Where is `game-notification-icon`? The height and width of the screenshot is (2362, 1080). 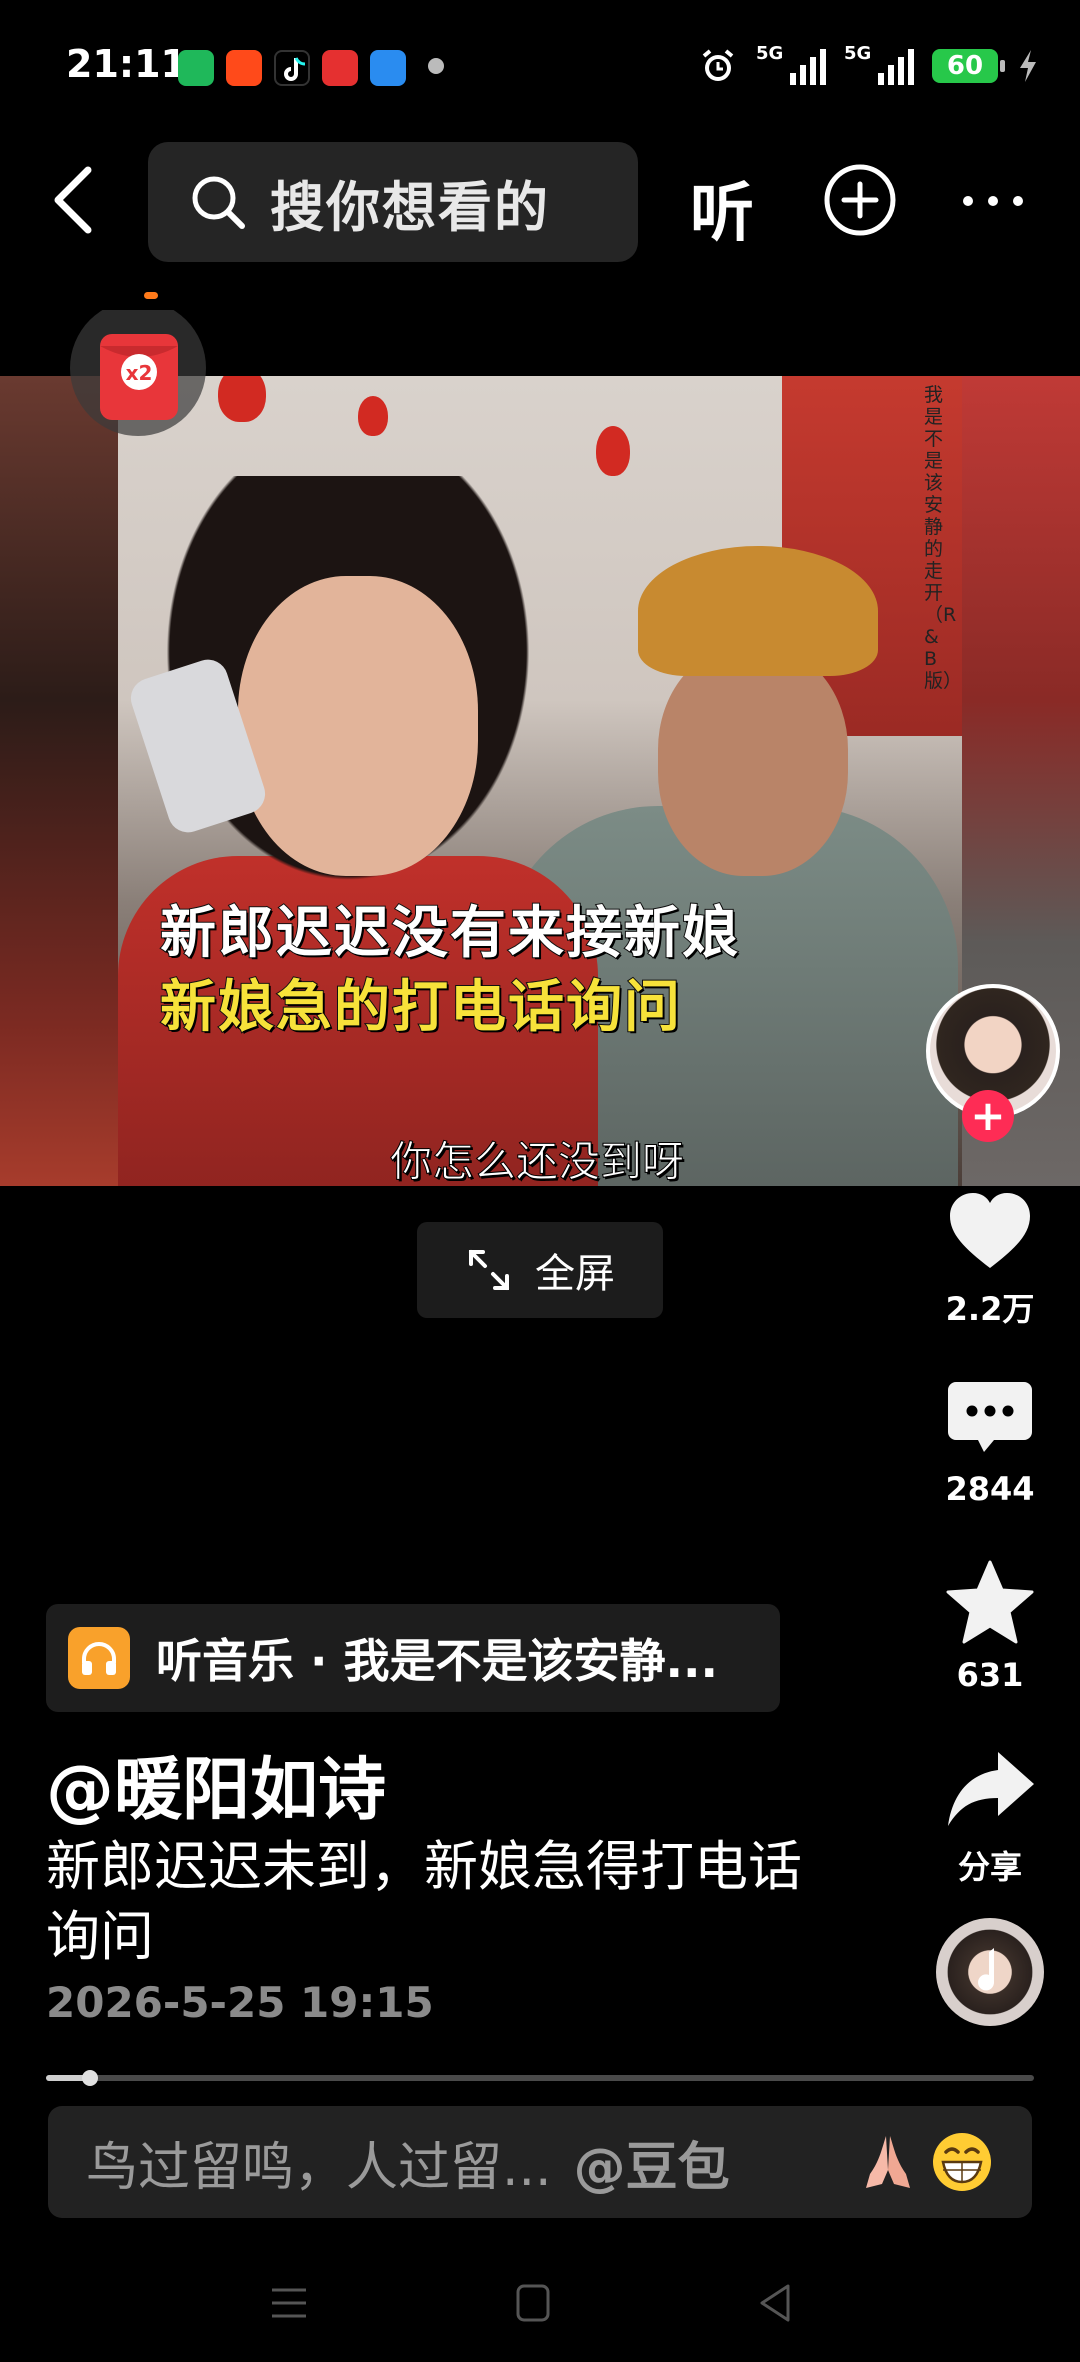 game-notification-icon is located at coordinates (340, 68).